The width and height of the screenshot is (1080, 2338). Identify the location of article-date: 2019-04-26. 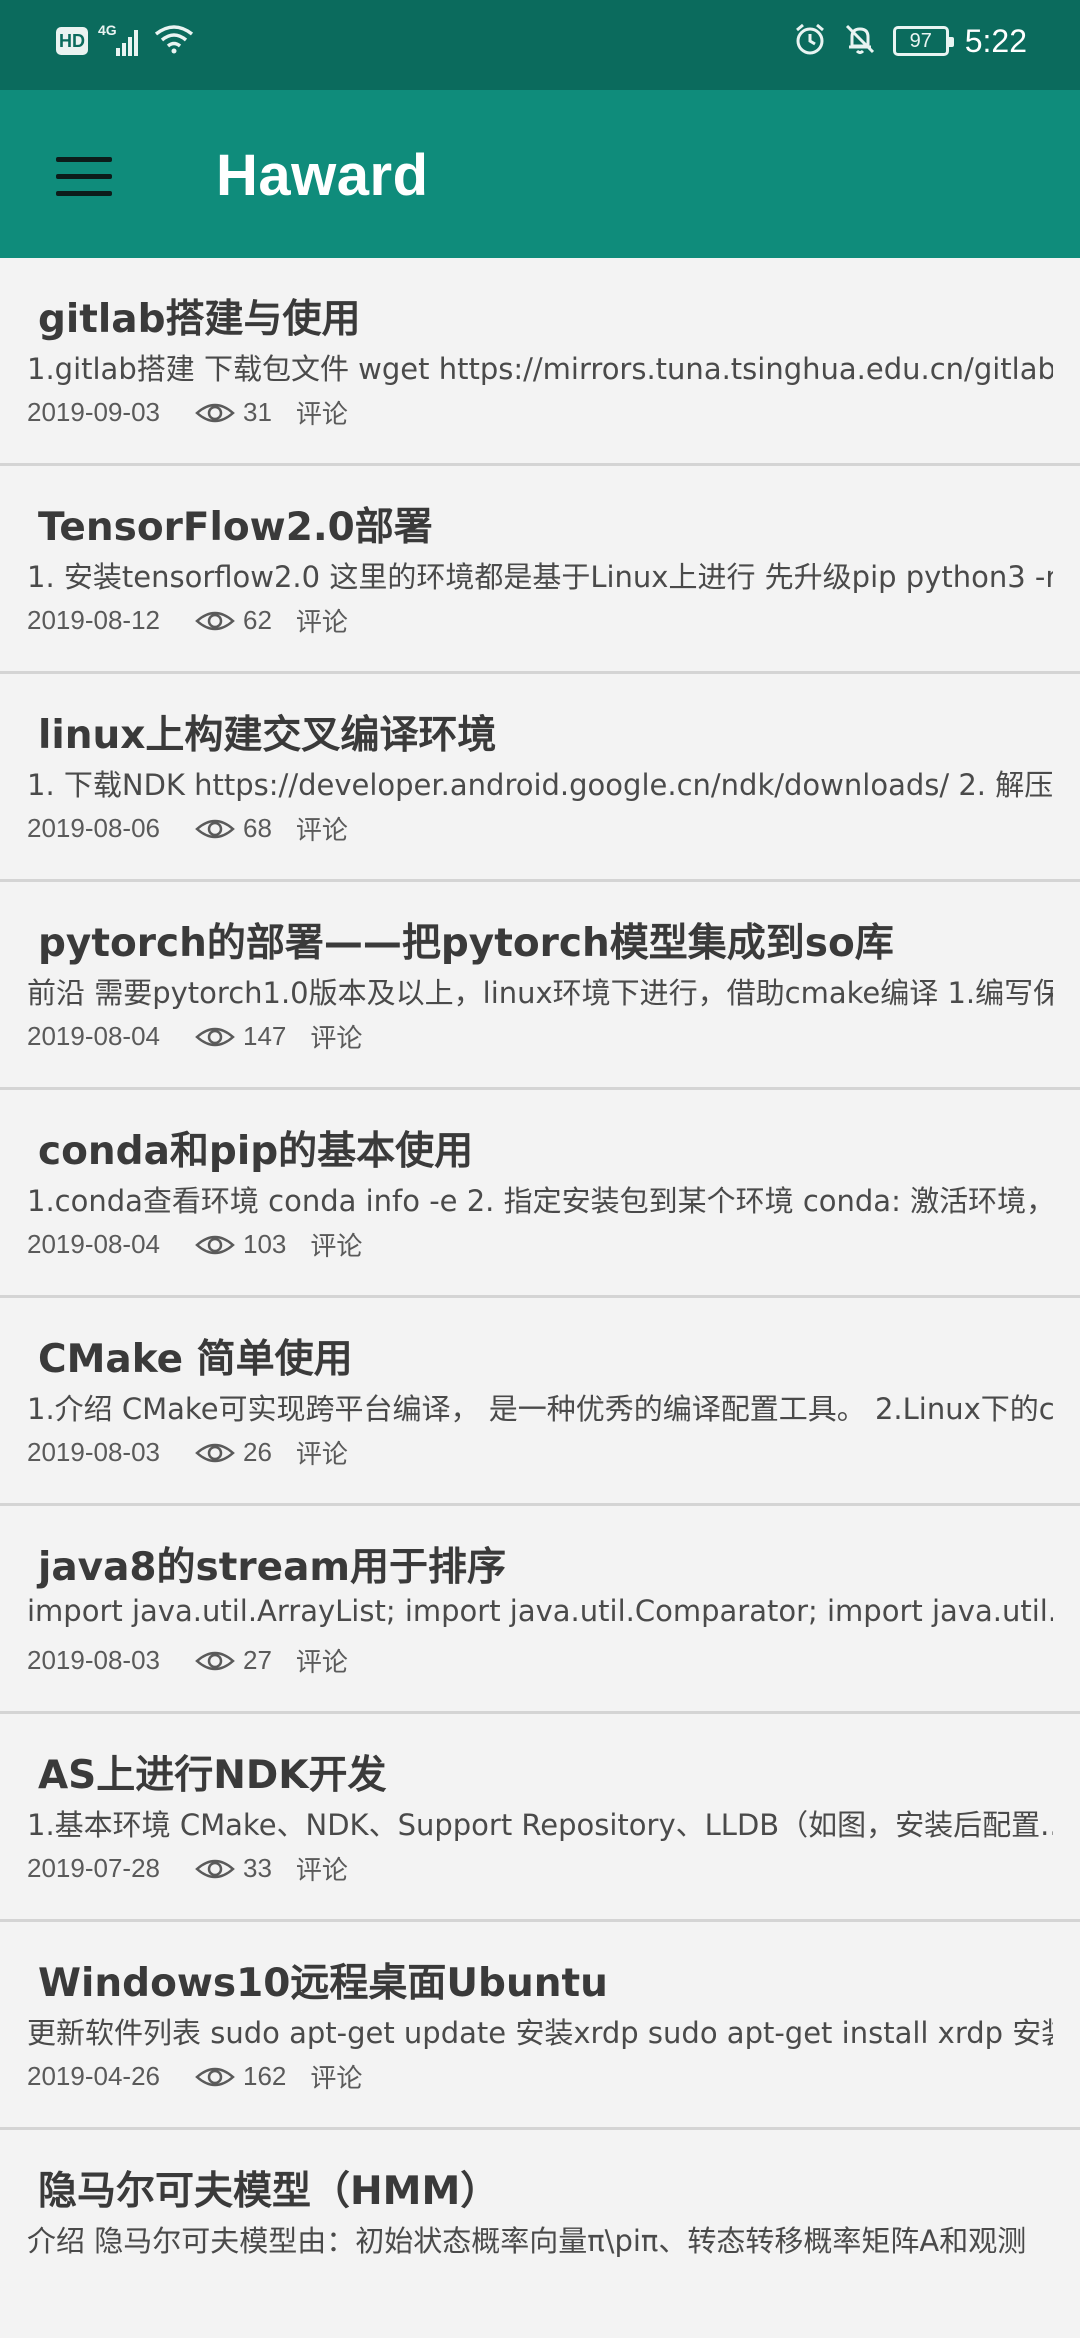
(93, 2076).